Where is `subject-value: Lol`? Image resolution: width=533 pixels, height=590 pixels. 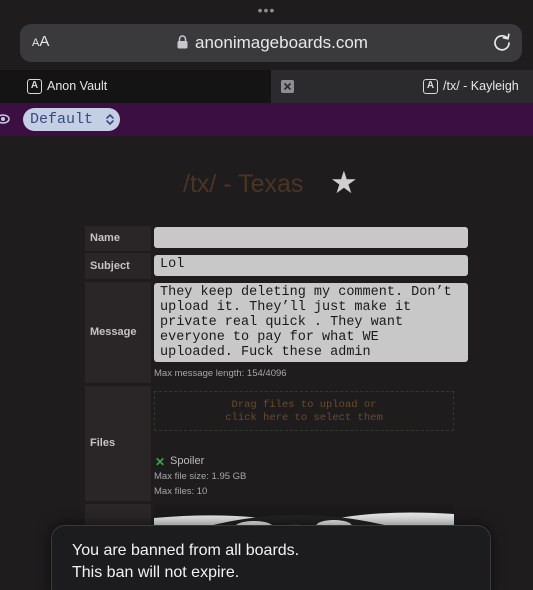 subject-value: Lol is located at coordinates (172, 264).